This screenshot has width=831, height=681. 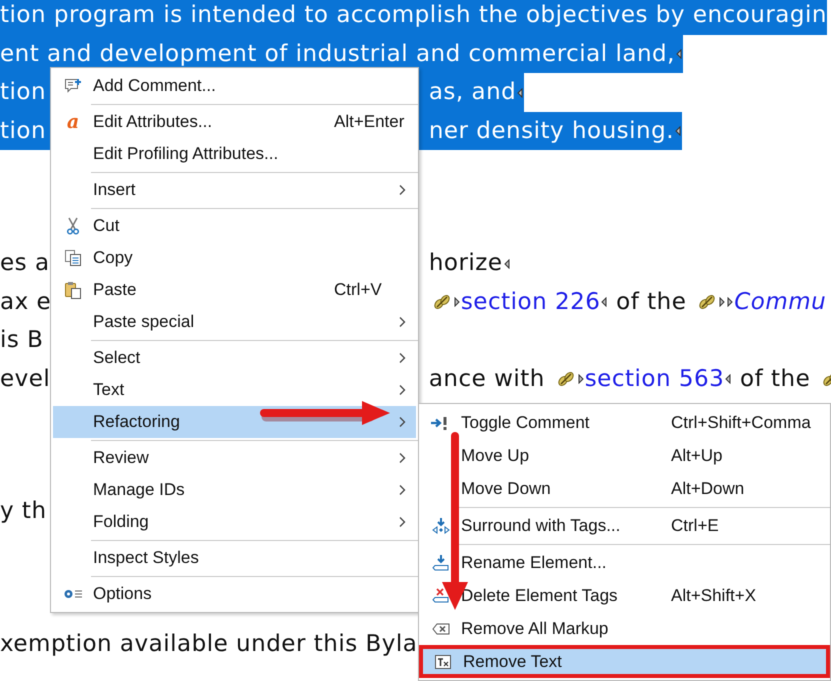 What do you see at coordinates (234, 490) in the screenshot?
I see `menu-item: Manage IDs` at bounding box center [234, 490].